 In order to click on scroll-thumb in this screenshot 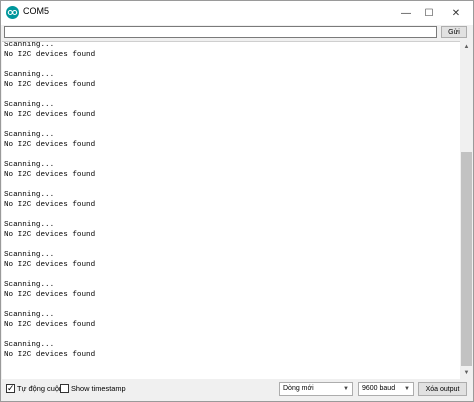, I will do `click(466, 259)`.